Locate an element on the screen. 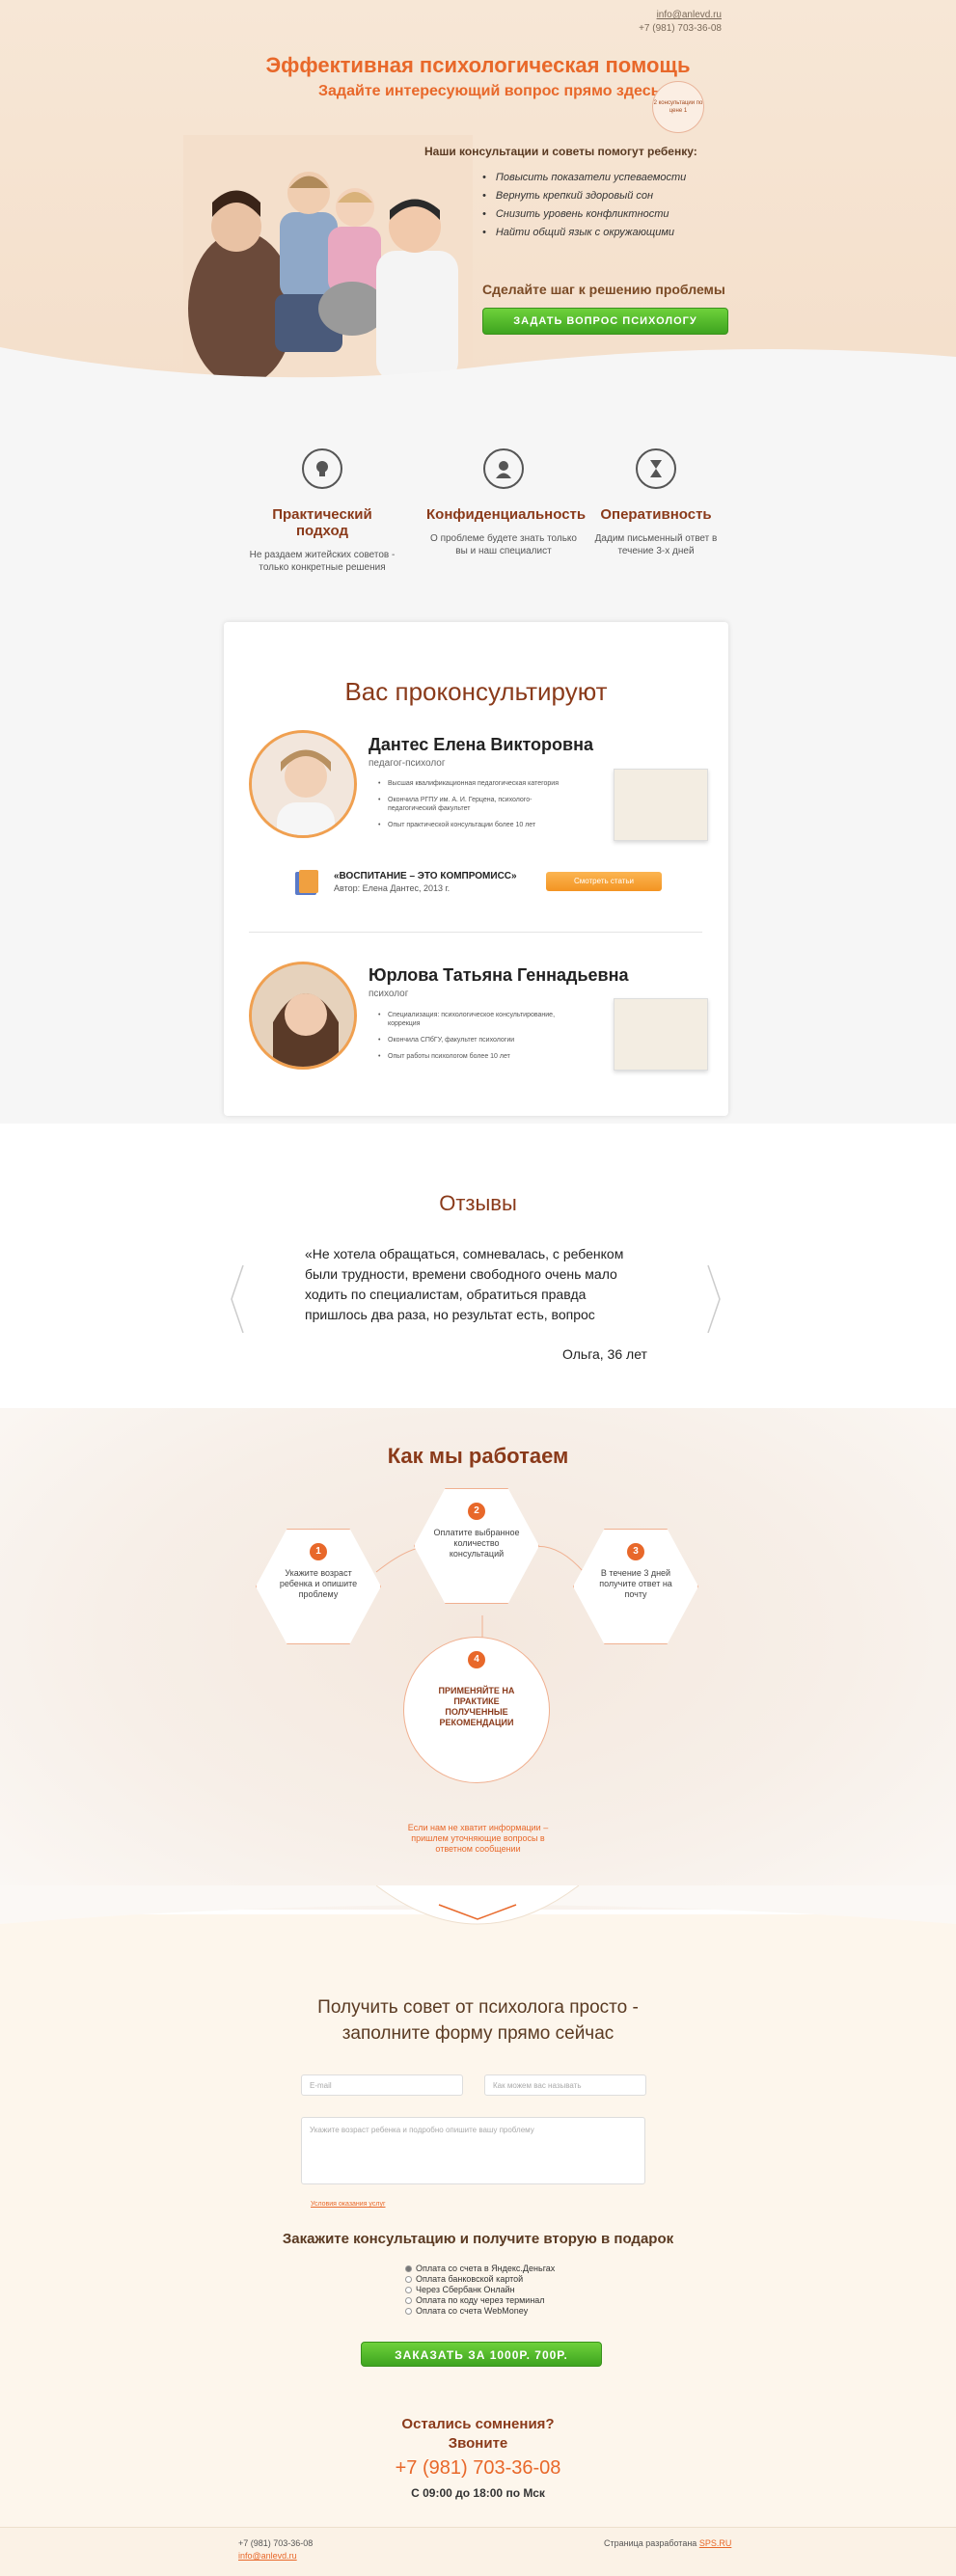 The height and width of the screenshot is (2576, 956). step-desc: В течение 3 дней получите ответ на почту is located at coordinates (635, 1583).